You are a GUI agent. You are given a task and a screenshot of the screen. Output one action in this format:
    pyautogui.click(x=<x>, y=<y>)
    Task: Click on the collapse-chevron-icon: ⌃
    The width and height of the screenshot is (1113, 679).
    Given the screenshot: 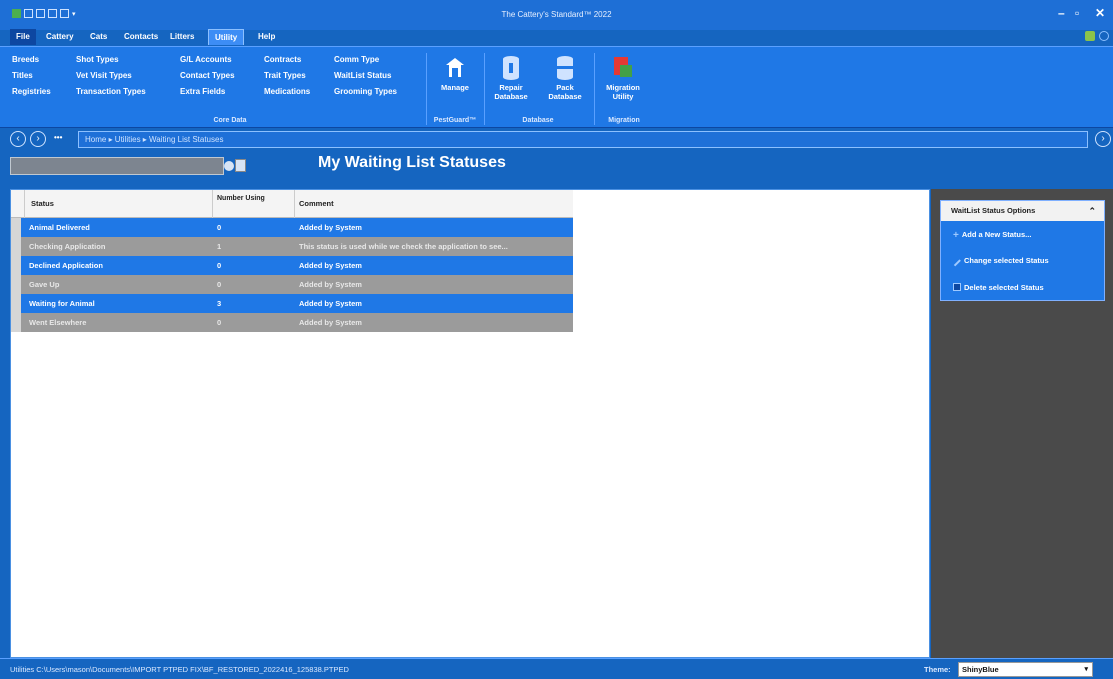 What is the action you would take?
    pyautogui.click(x=1092, y=211)
    